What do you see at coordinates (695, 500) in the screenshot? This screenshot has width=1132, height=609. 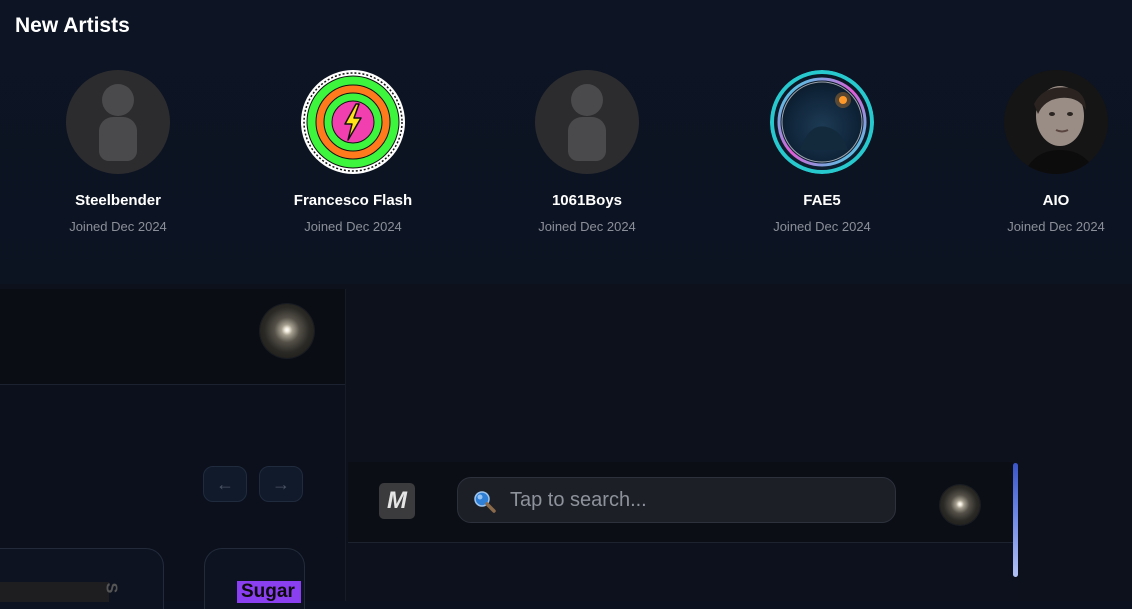 I see `search-input` at bounding box center [695, 500].